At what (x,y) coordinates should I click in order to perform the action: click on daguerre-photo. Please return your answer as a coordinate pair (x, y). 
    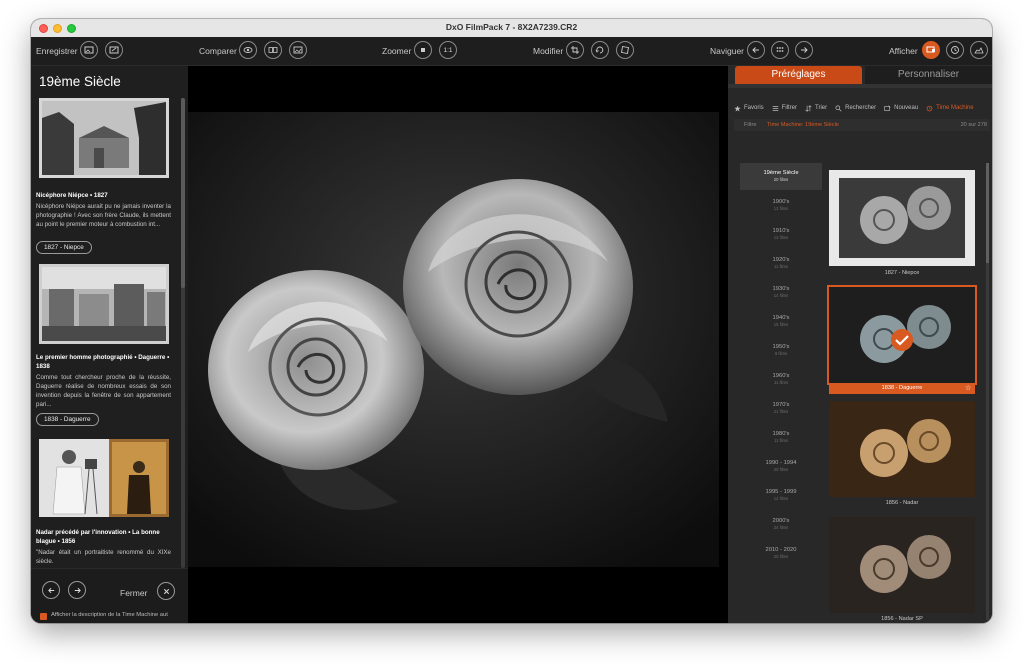
    Looking at the image, I should click on (104, 304).